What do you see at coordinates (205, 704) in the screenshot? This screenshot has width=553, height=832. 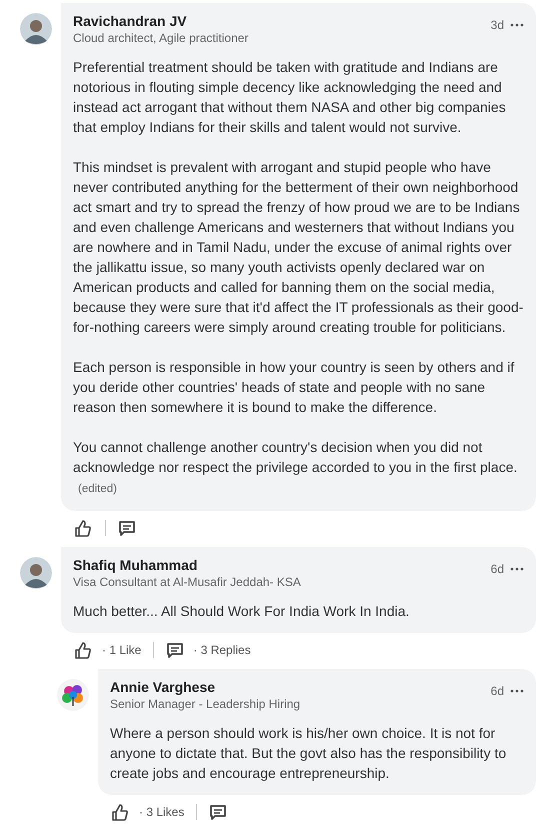 I see `author-headline: Senior Manager - Leadership Hiring` at bounding box center [205, 704].